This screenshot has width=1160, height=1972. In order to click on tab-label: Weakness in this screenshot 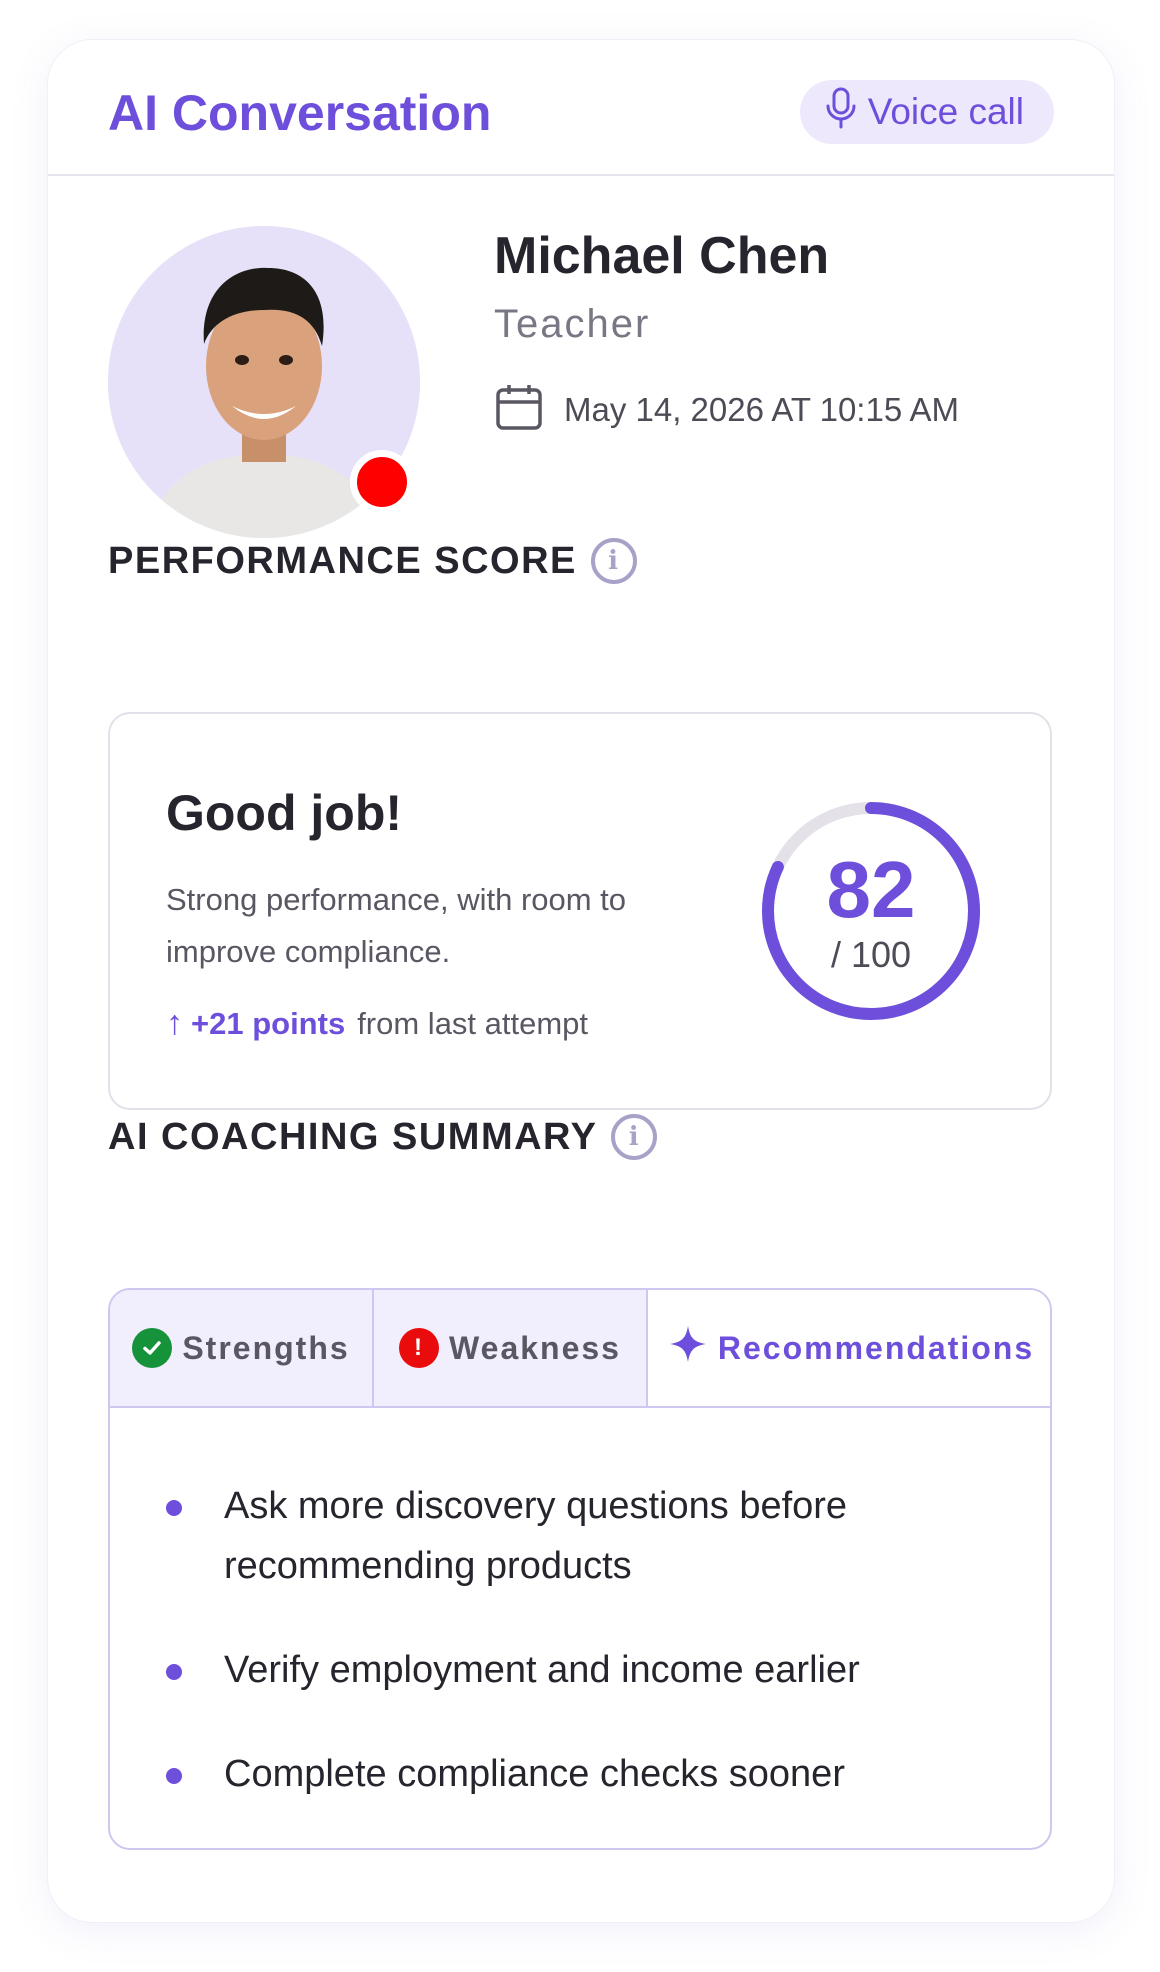, I will do `click(535, 1347)`.